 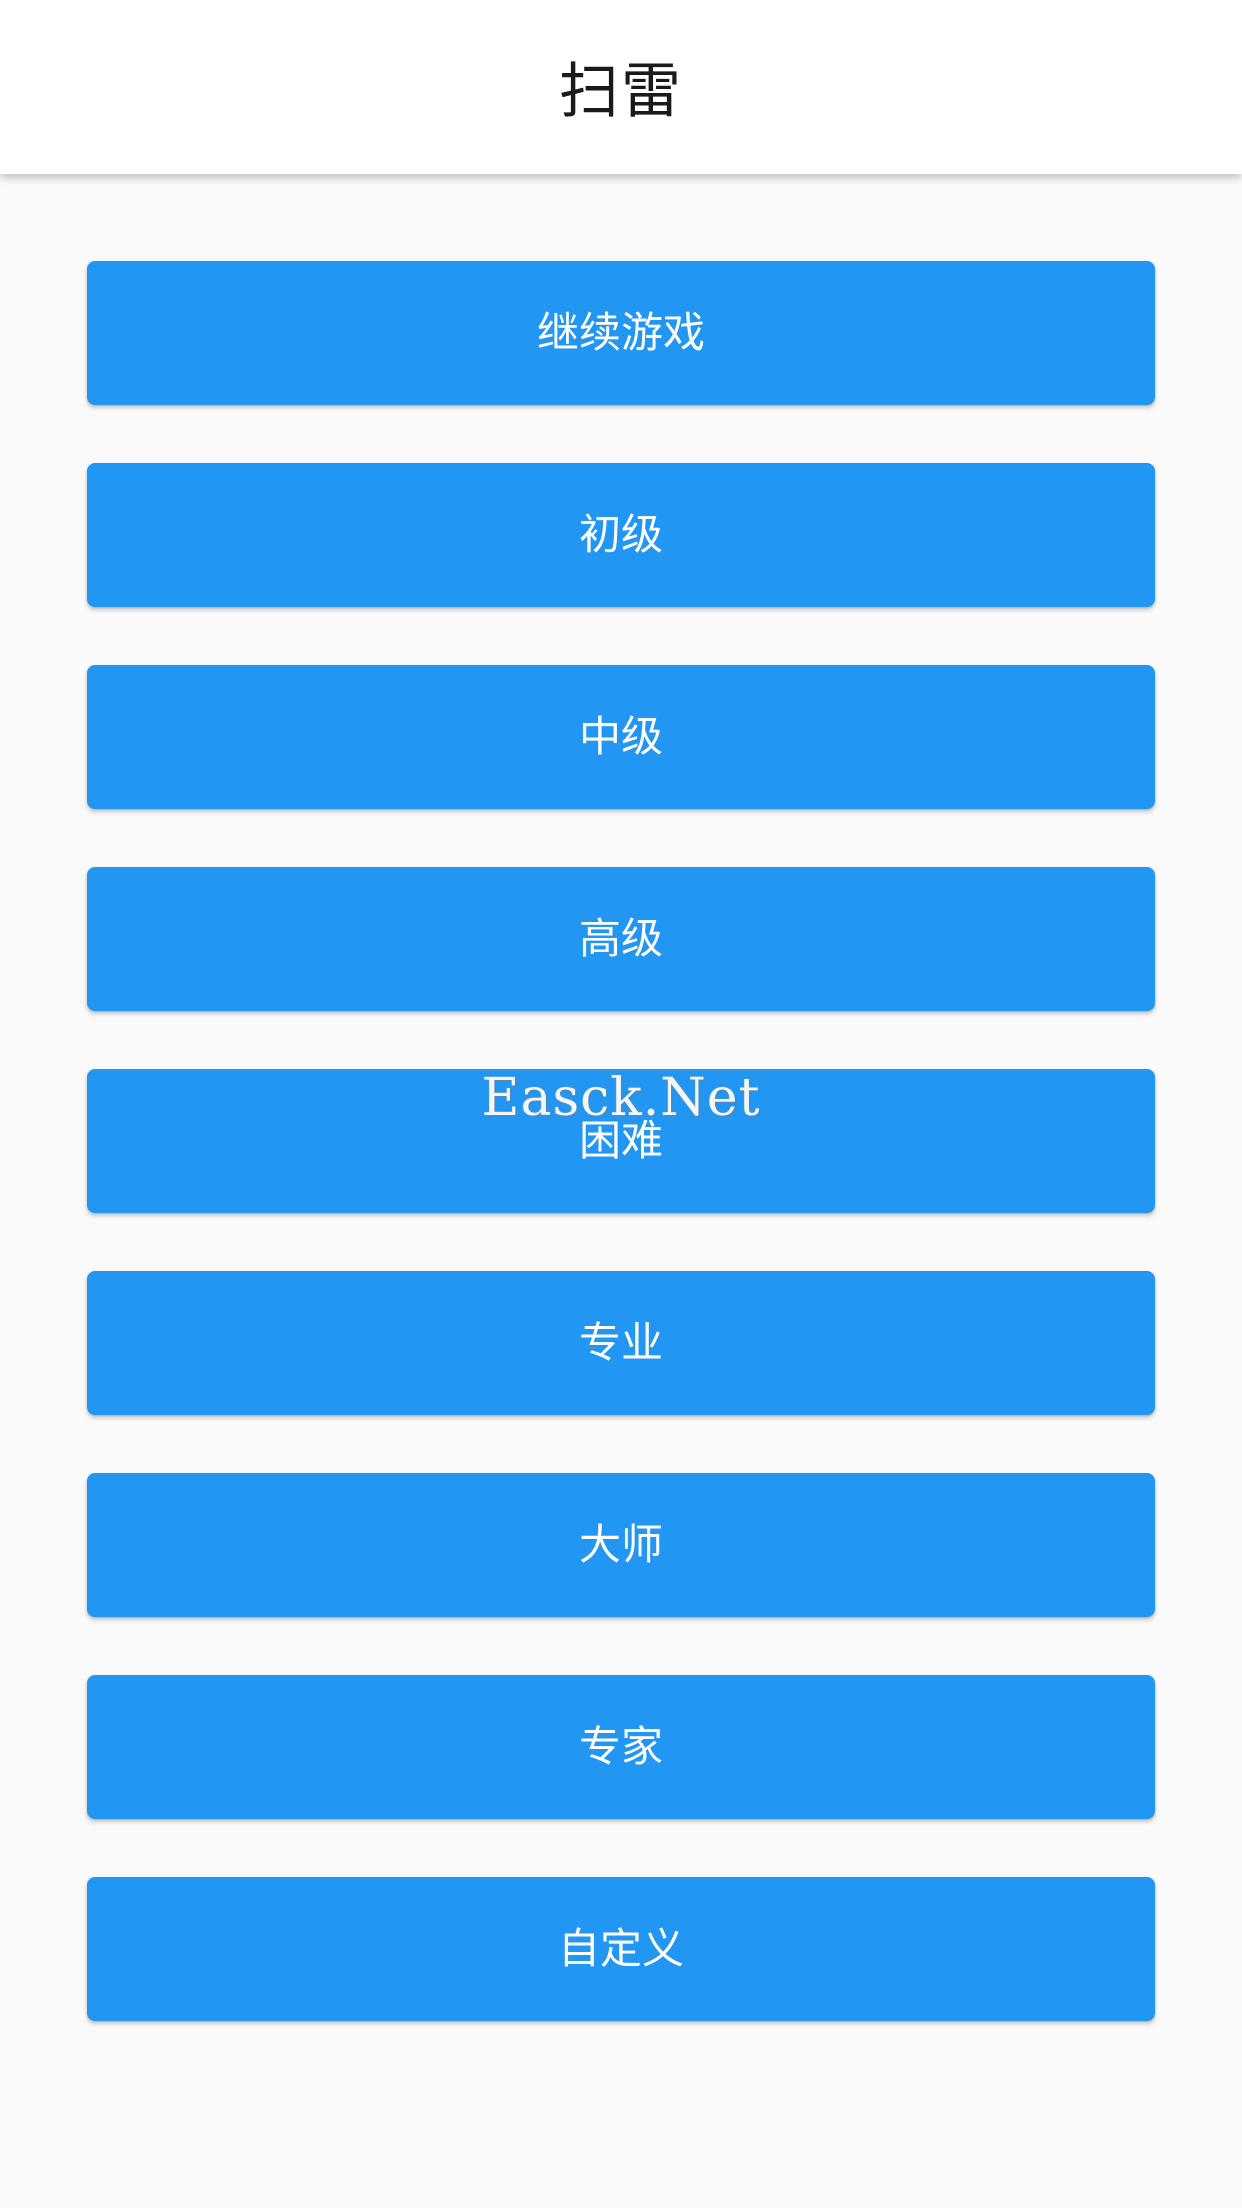 I want to click on custom-button: 自定义, so click(x=621, y=1949).